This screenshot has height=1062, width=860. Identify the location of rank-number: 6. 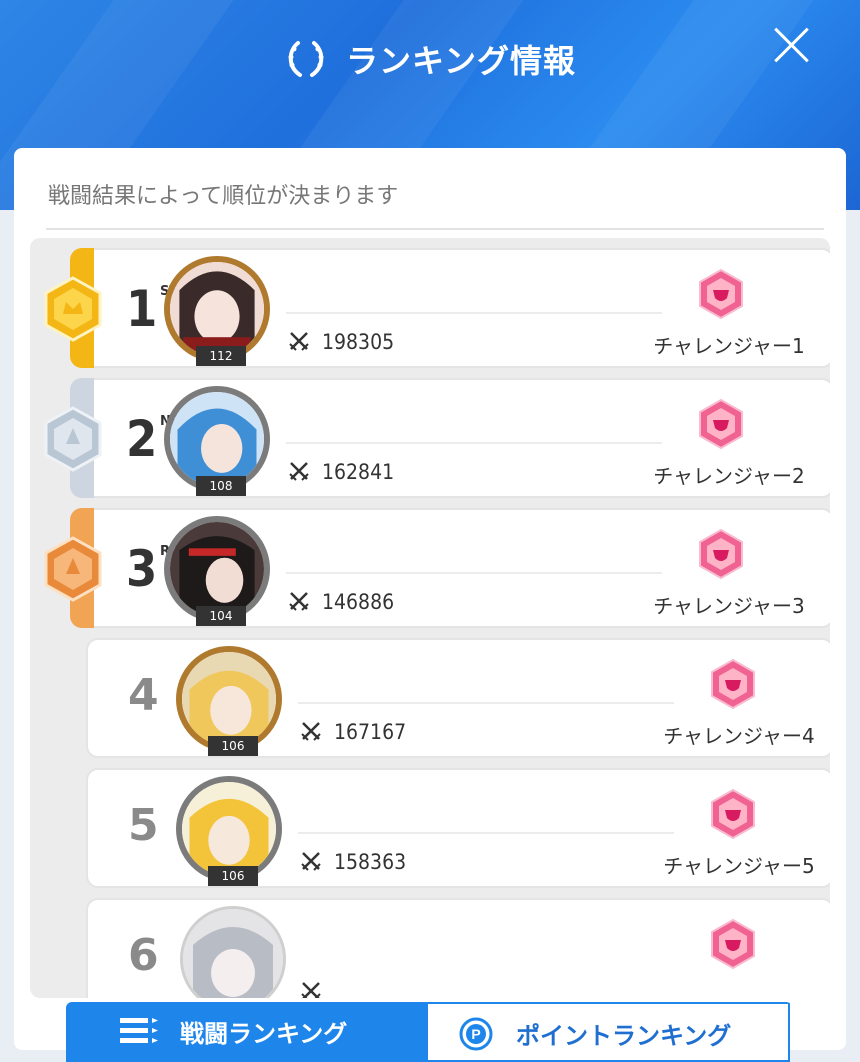
(143, 955).